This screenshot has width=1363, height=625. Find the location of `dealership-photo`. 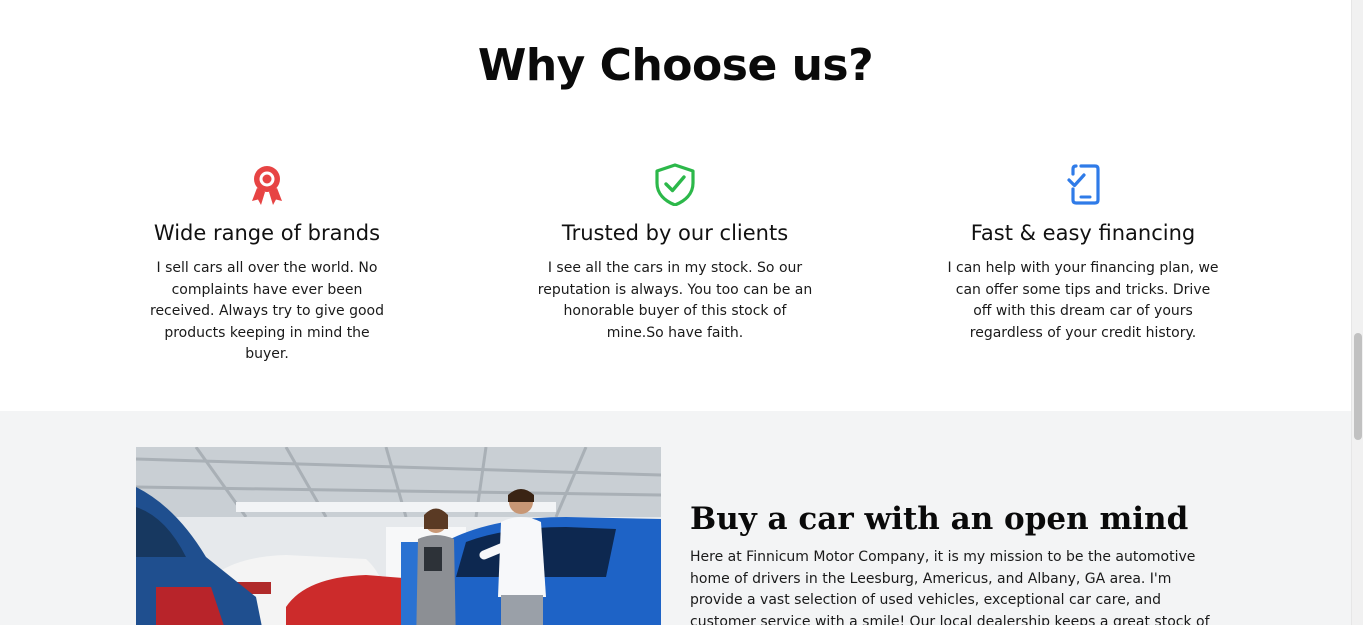

dealership-photo is located at coordinates (398, 536).